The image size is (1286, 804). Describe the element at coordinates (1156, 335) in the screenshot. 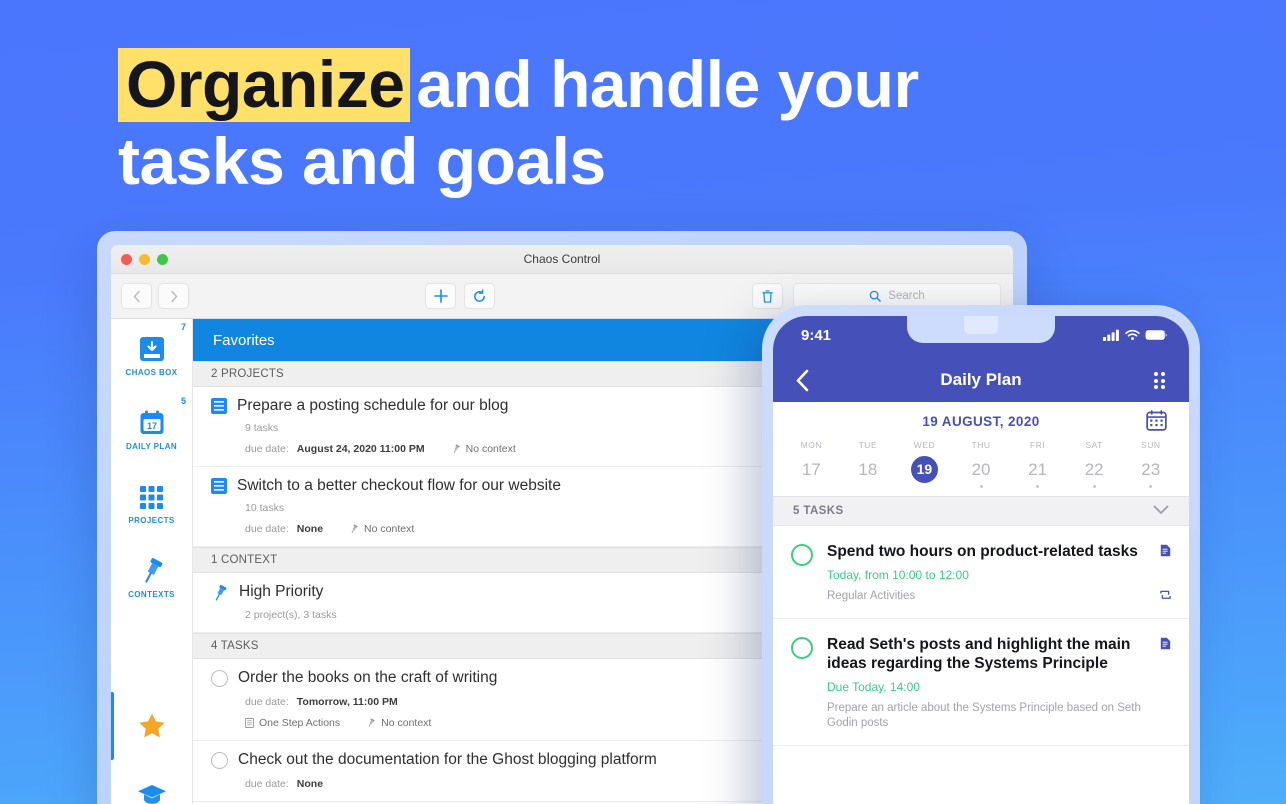

I see `battery-full-icon` at that location.